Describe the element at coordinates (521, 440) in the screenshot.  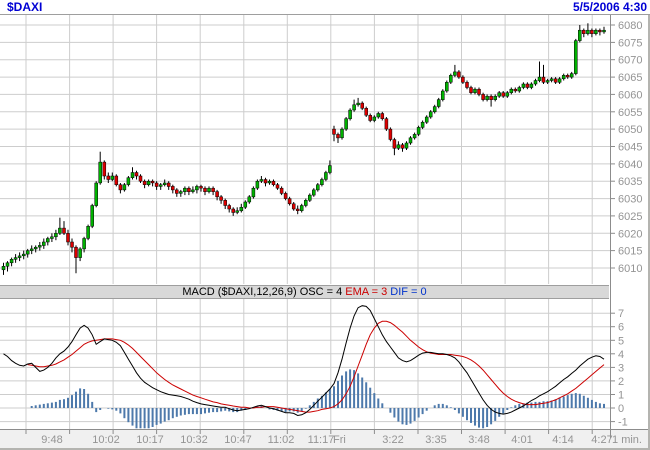
I see `time-label: 4:01` at that location.